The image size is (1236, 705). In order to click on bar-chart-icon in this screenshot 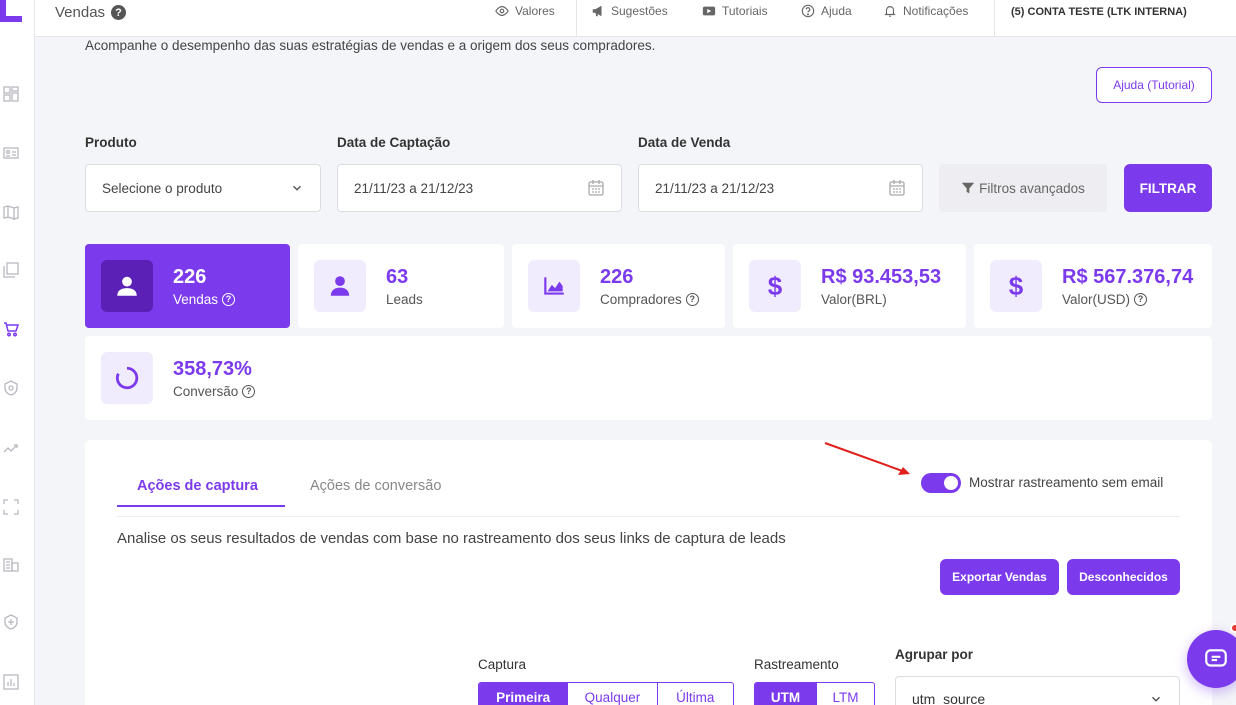, I will do `click(11, 682)`.